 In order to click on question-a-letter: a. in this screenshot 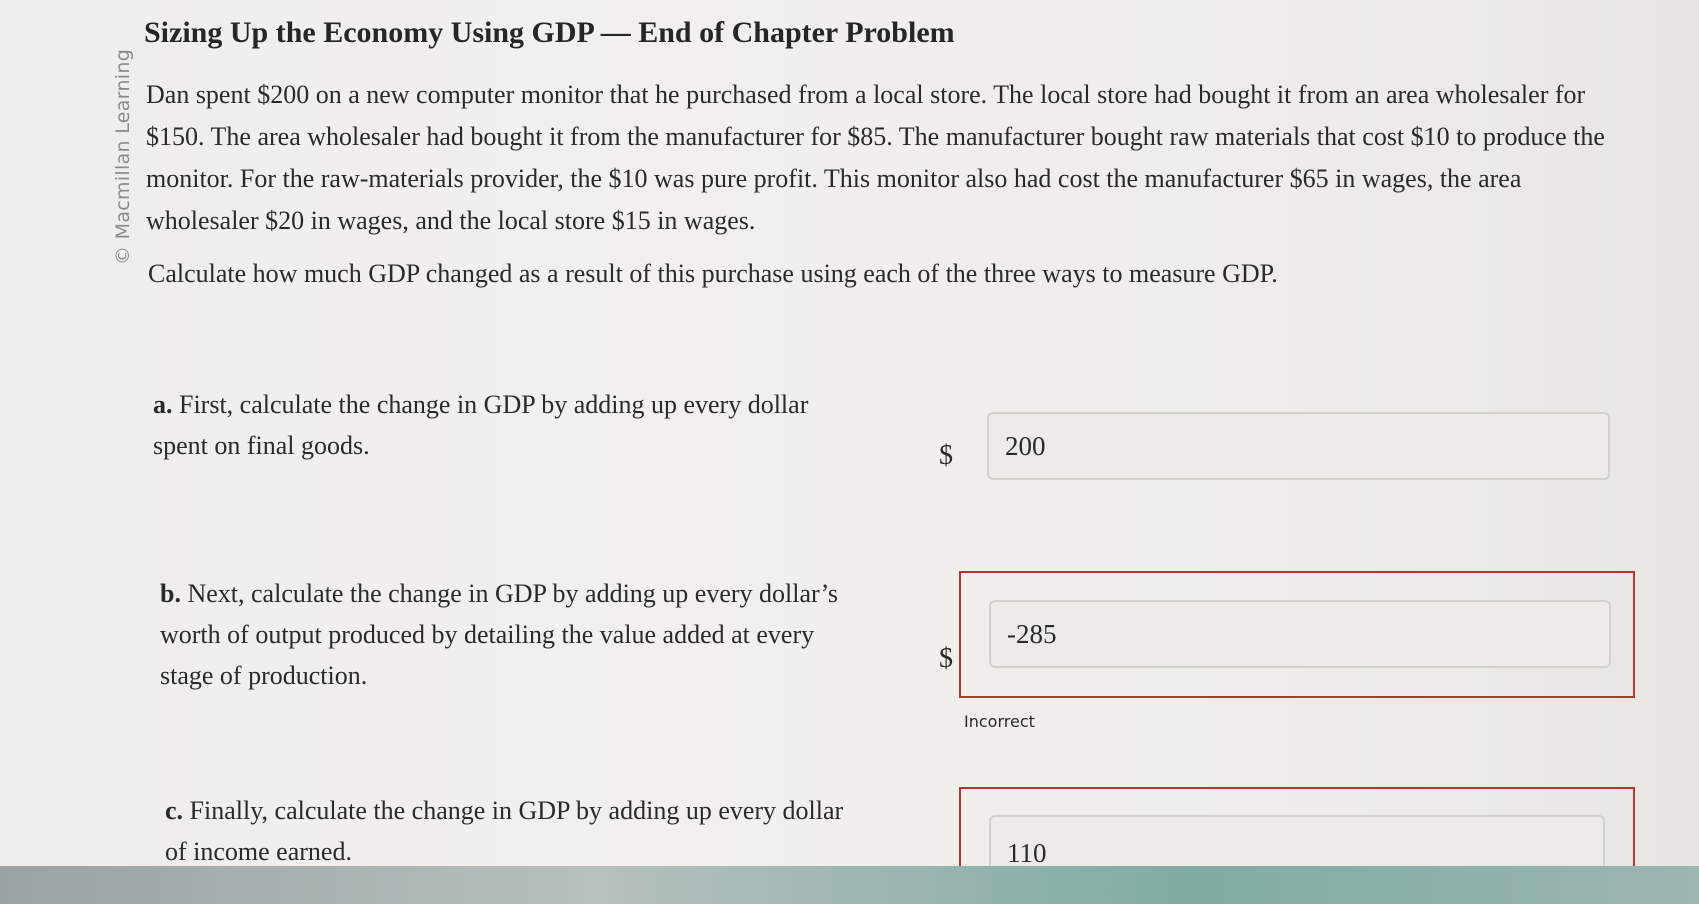, I will do `click(163, 404)`.